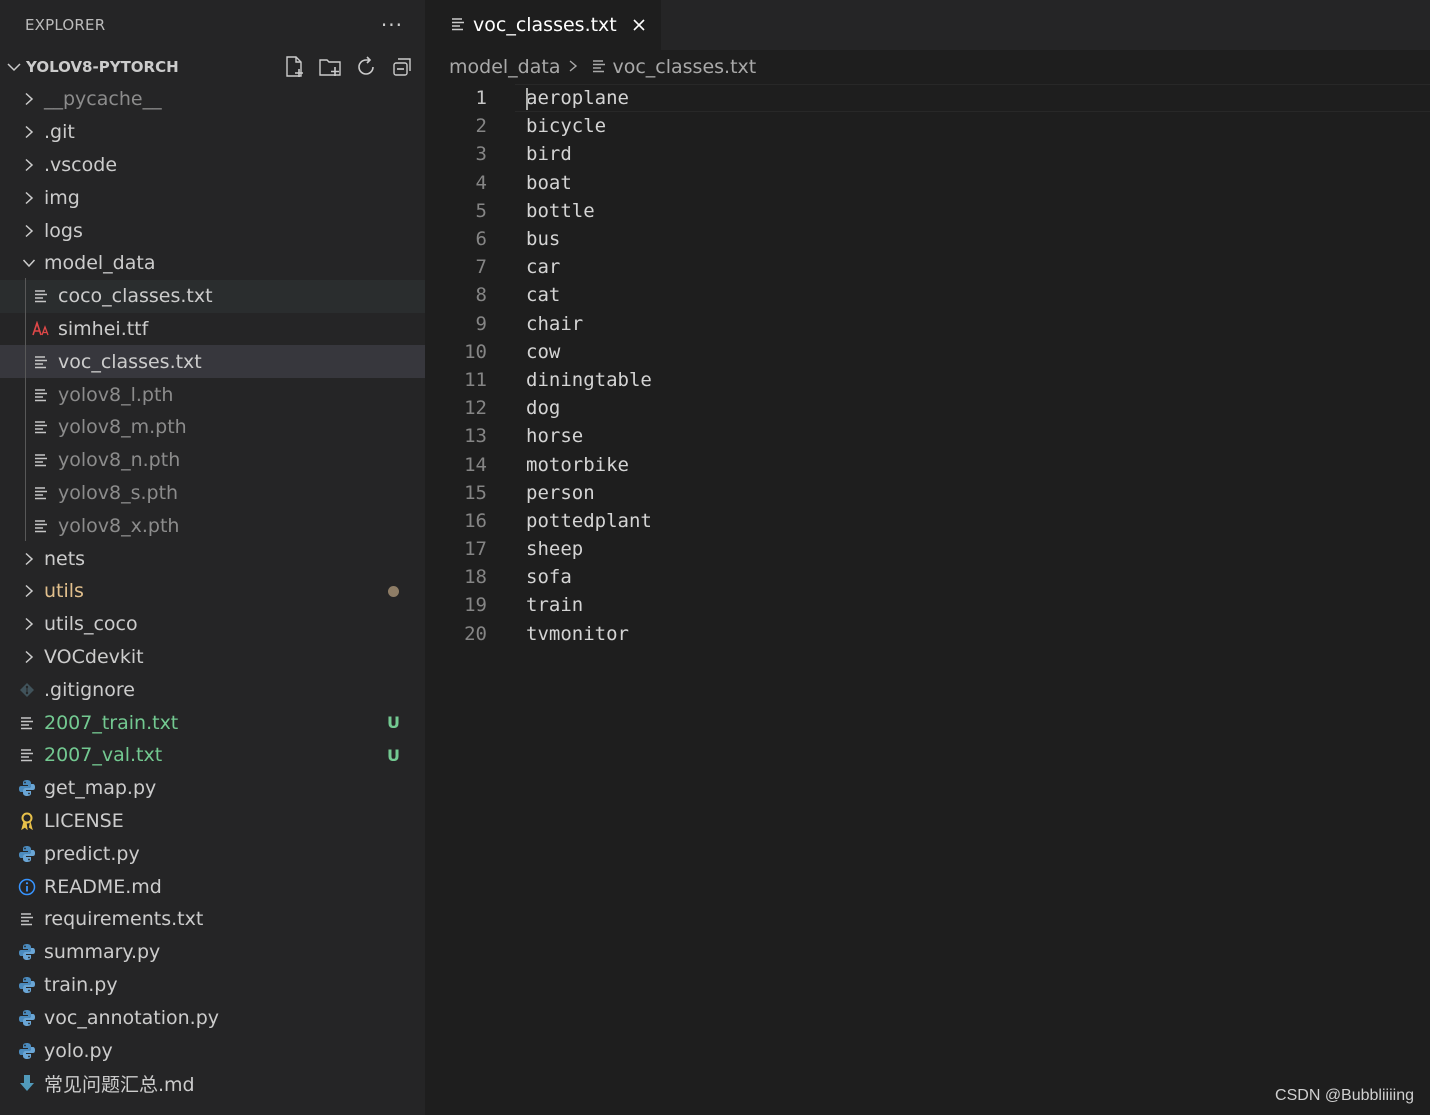 This screenshot has height=1115, width=1430. What do you see at coordinates (927, 295) in the screenshot?
I see `code-line: 8 cat` at bounding box center [927, 295].